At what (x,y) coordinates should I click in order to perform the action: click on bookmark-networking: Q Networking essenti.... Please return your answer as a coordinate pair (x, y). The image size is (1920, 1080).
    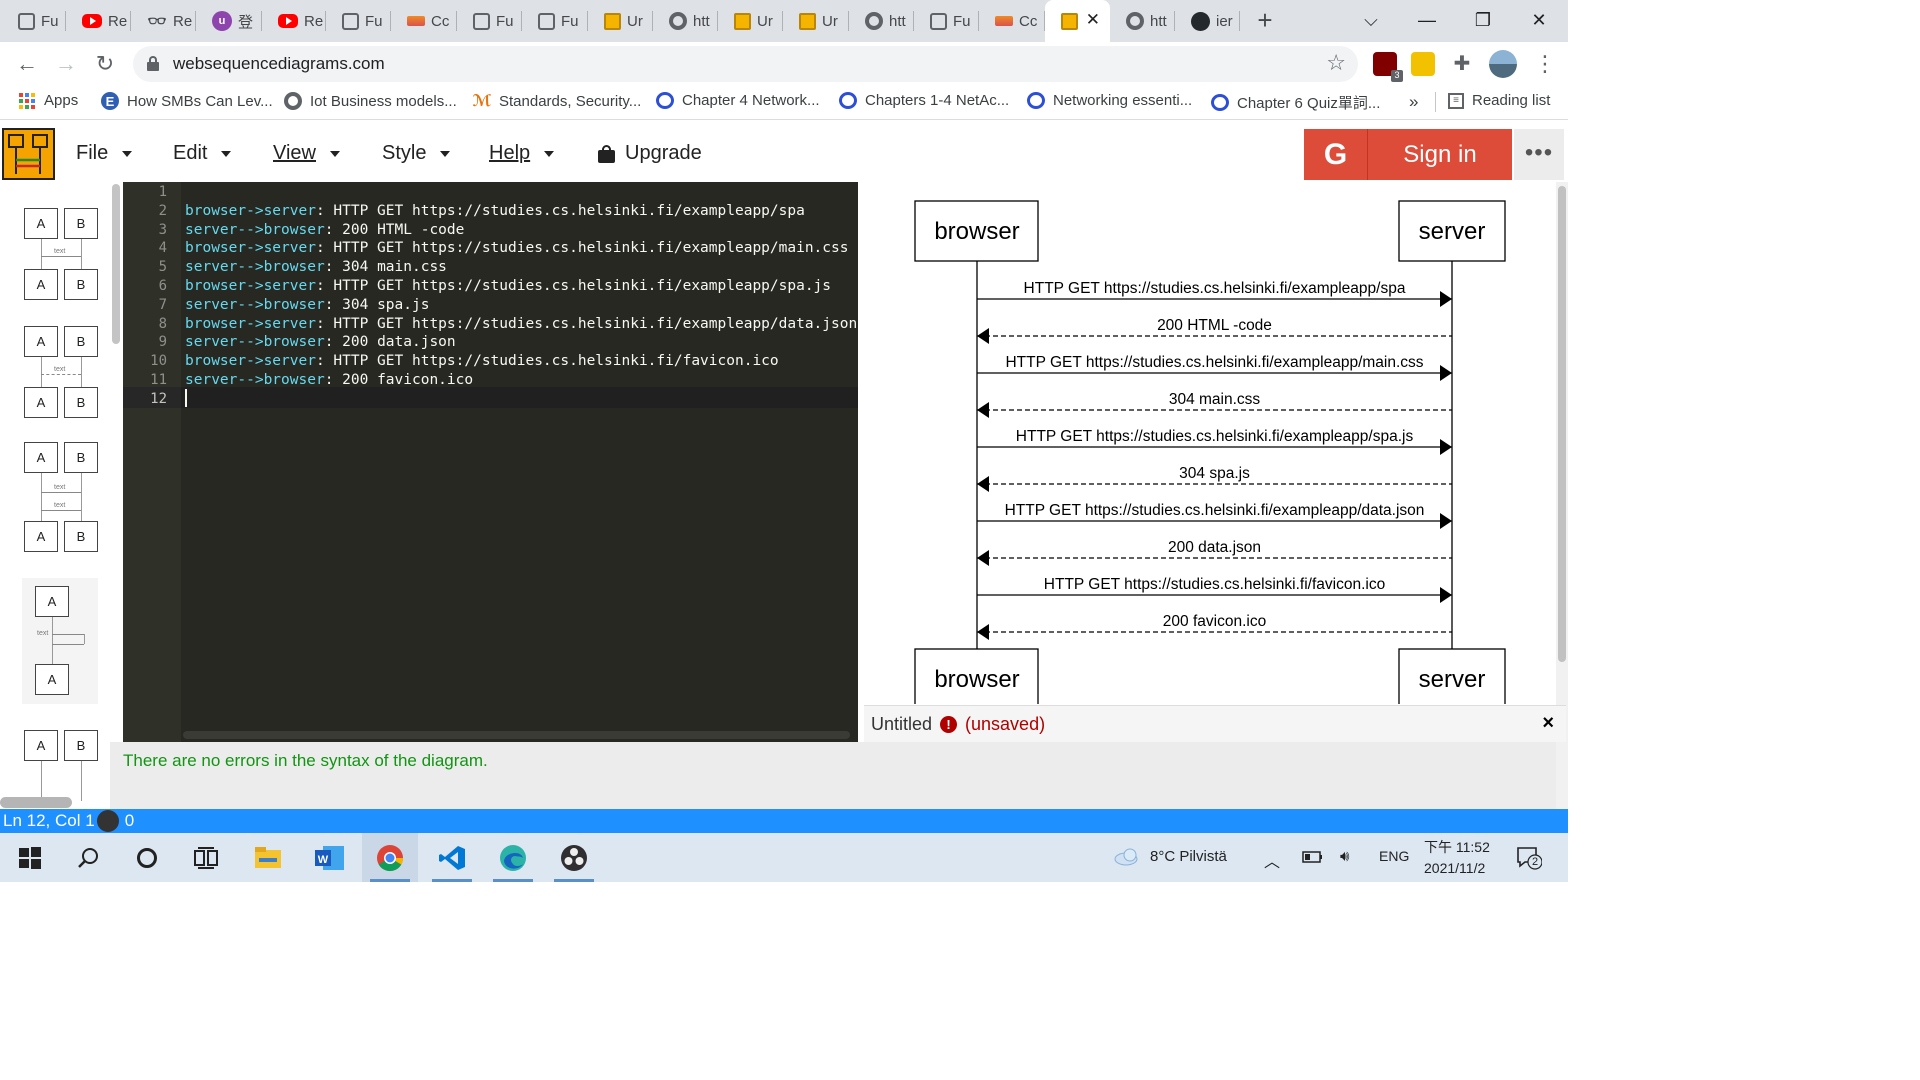
    Looking at the image, I should click on (1109, 100).